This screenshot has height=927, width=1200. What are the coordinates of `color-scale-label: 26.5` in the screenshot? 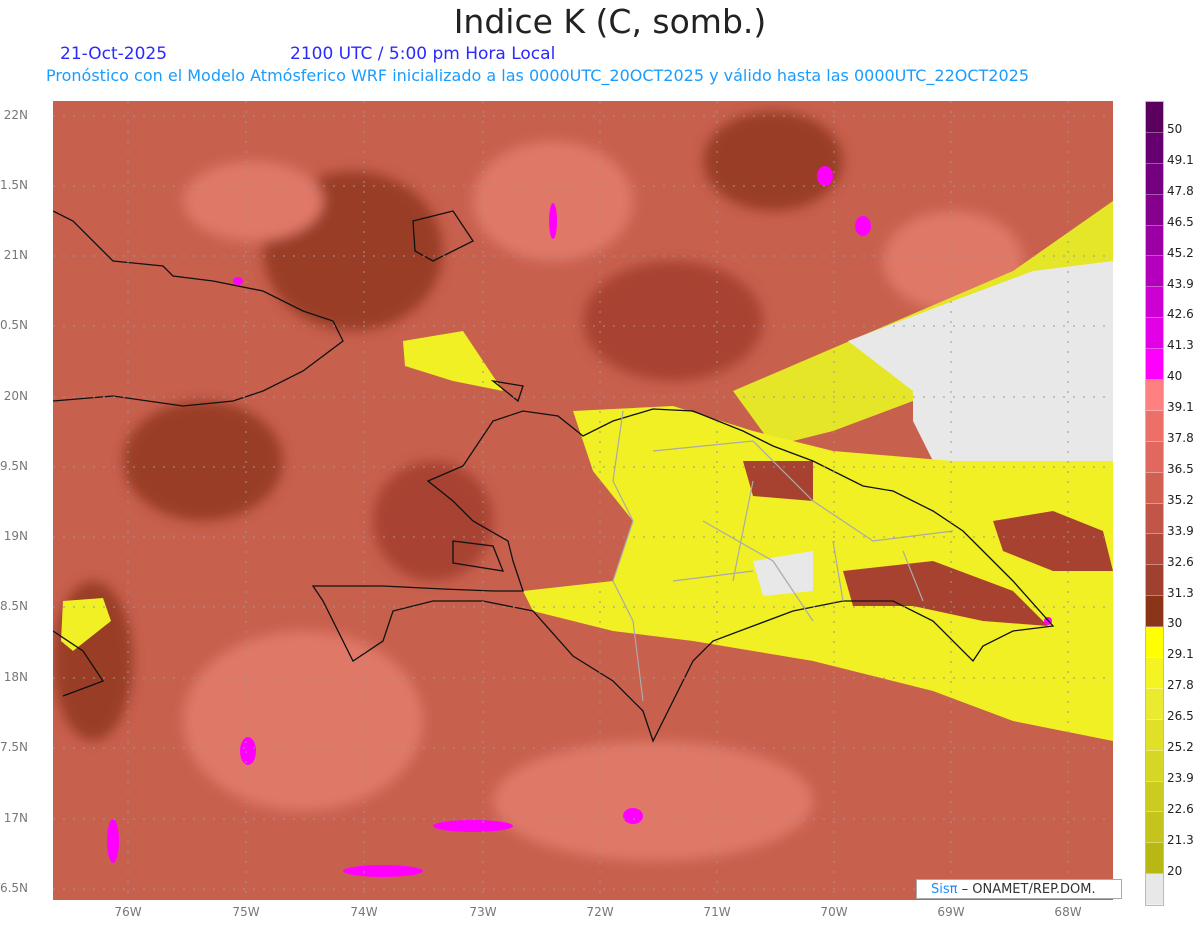 It's located at (1180, 716).